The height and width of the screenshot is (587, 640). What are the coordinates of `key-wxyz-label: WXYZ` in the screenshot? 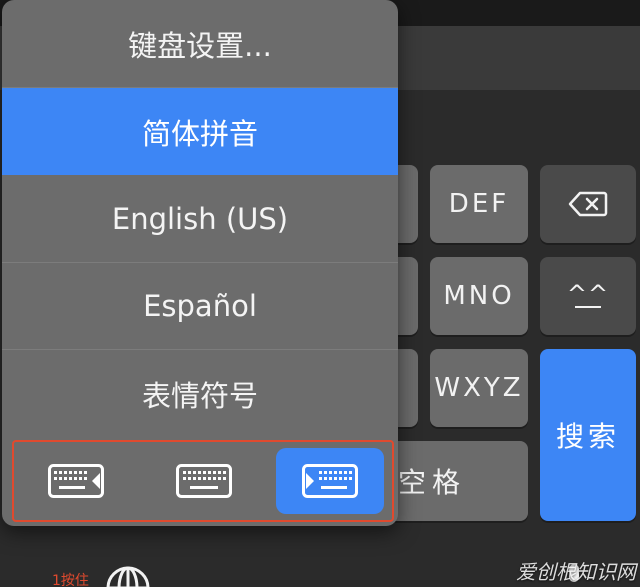 It's located at (479, 388).